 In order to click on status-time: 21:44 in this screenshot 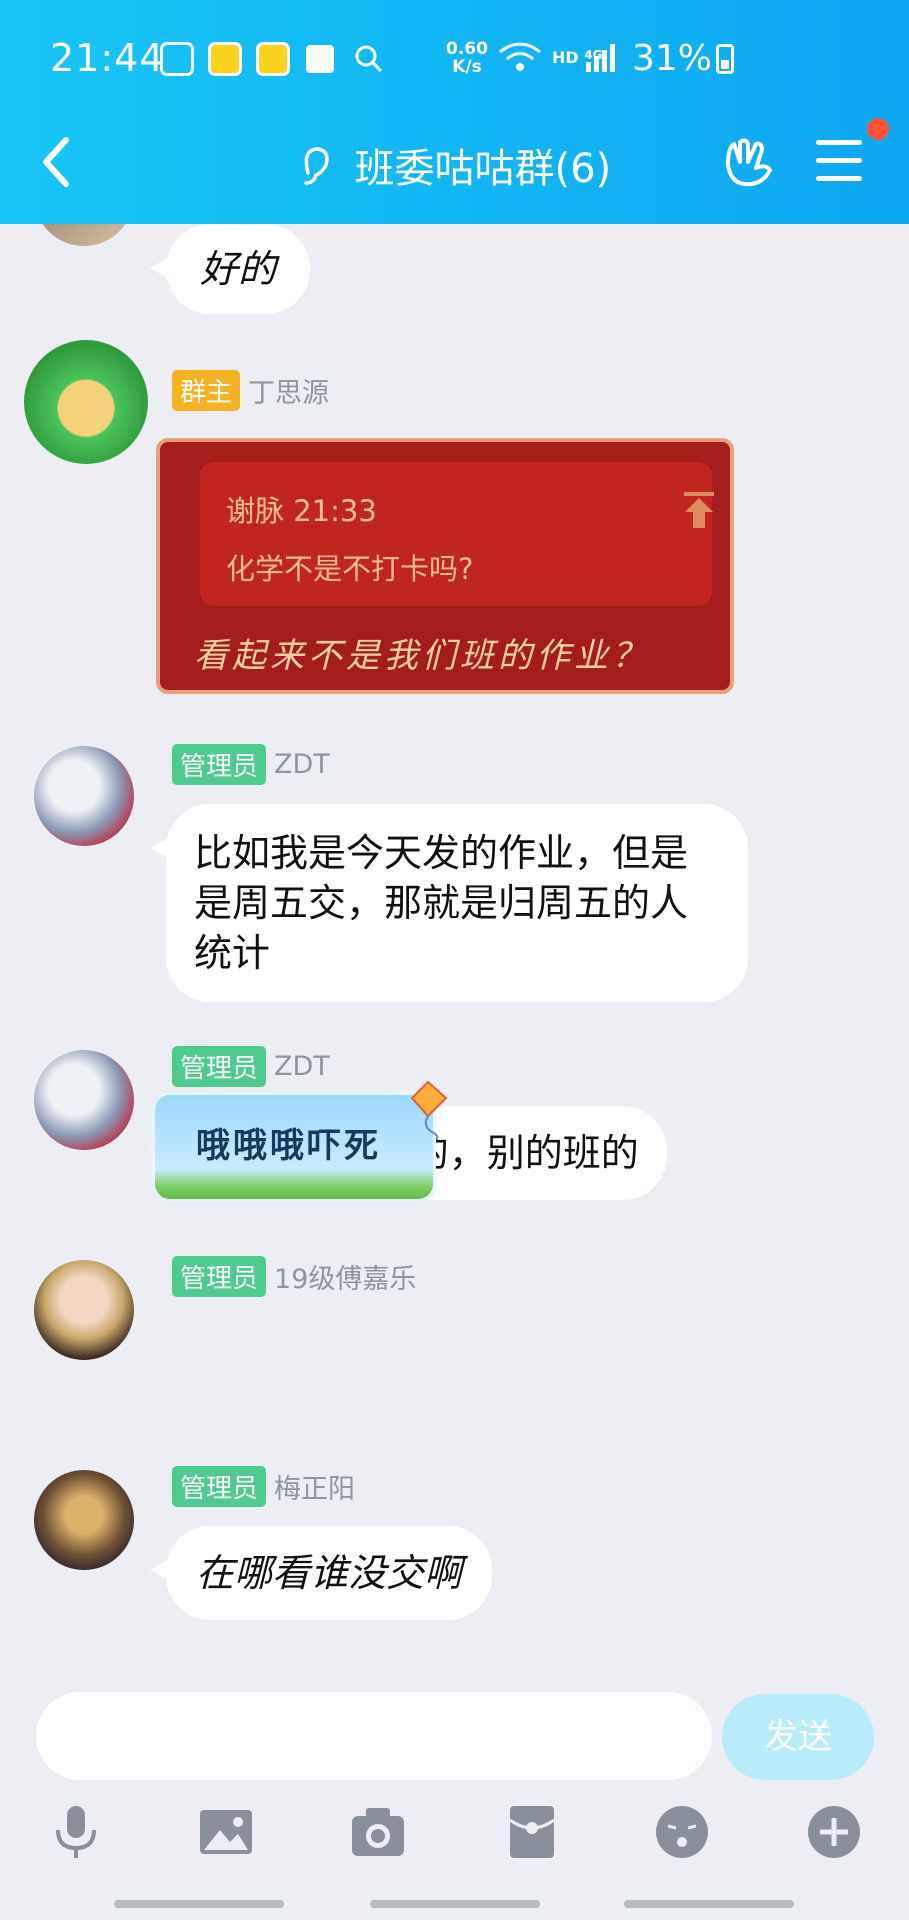, I will do `click(107, 58)`.